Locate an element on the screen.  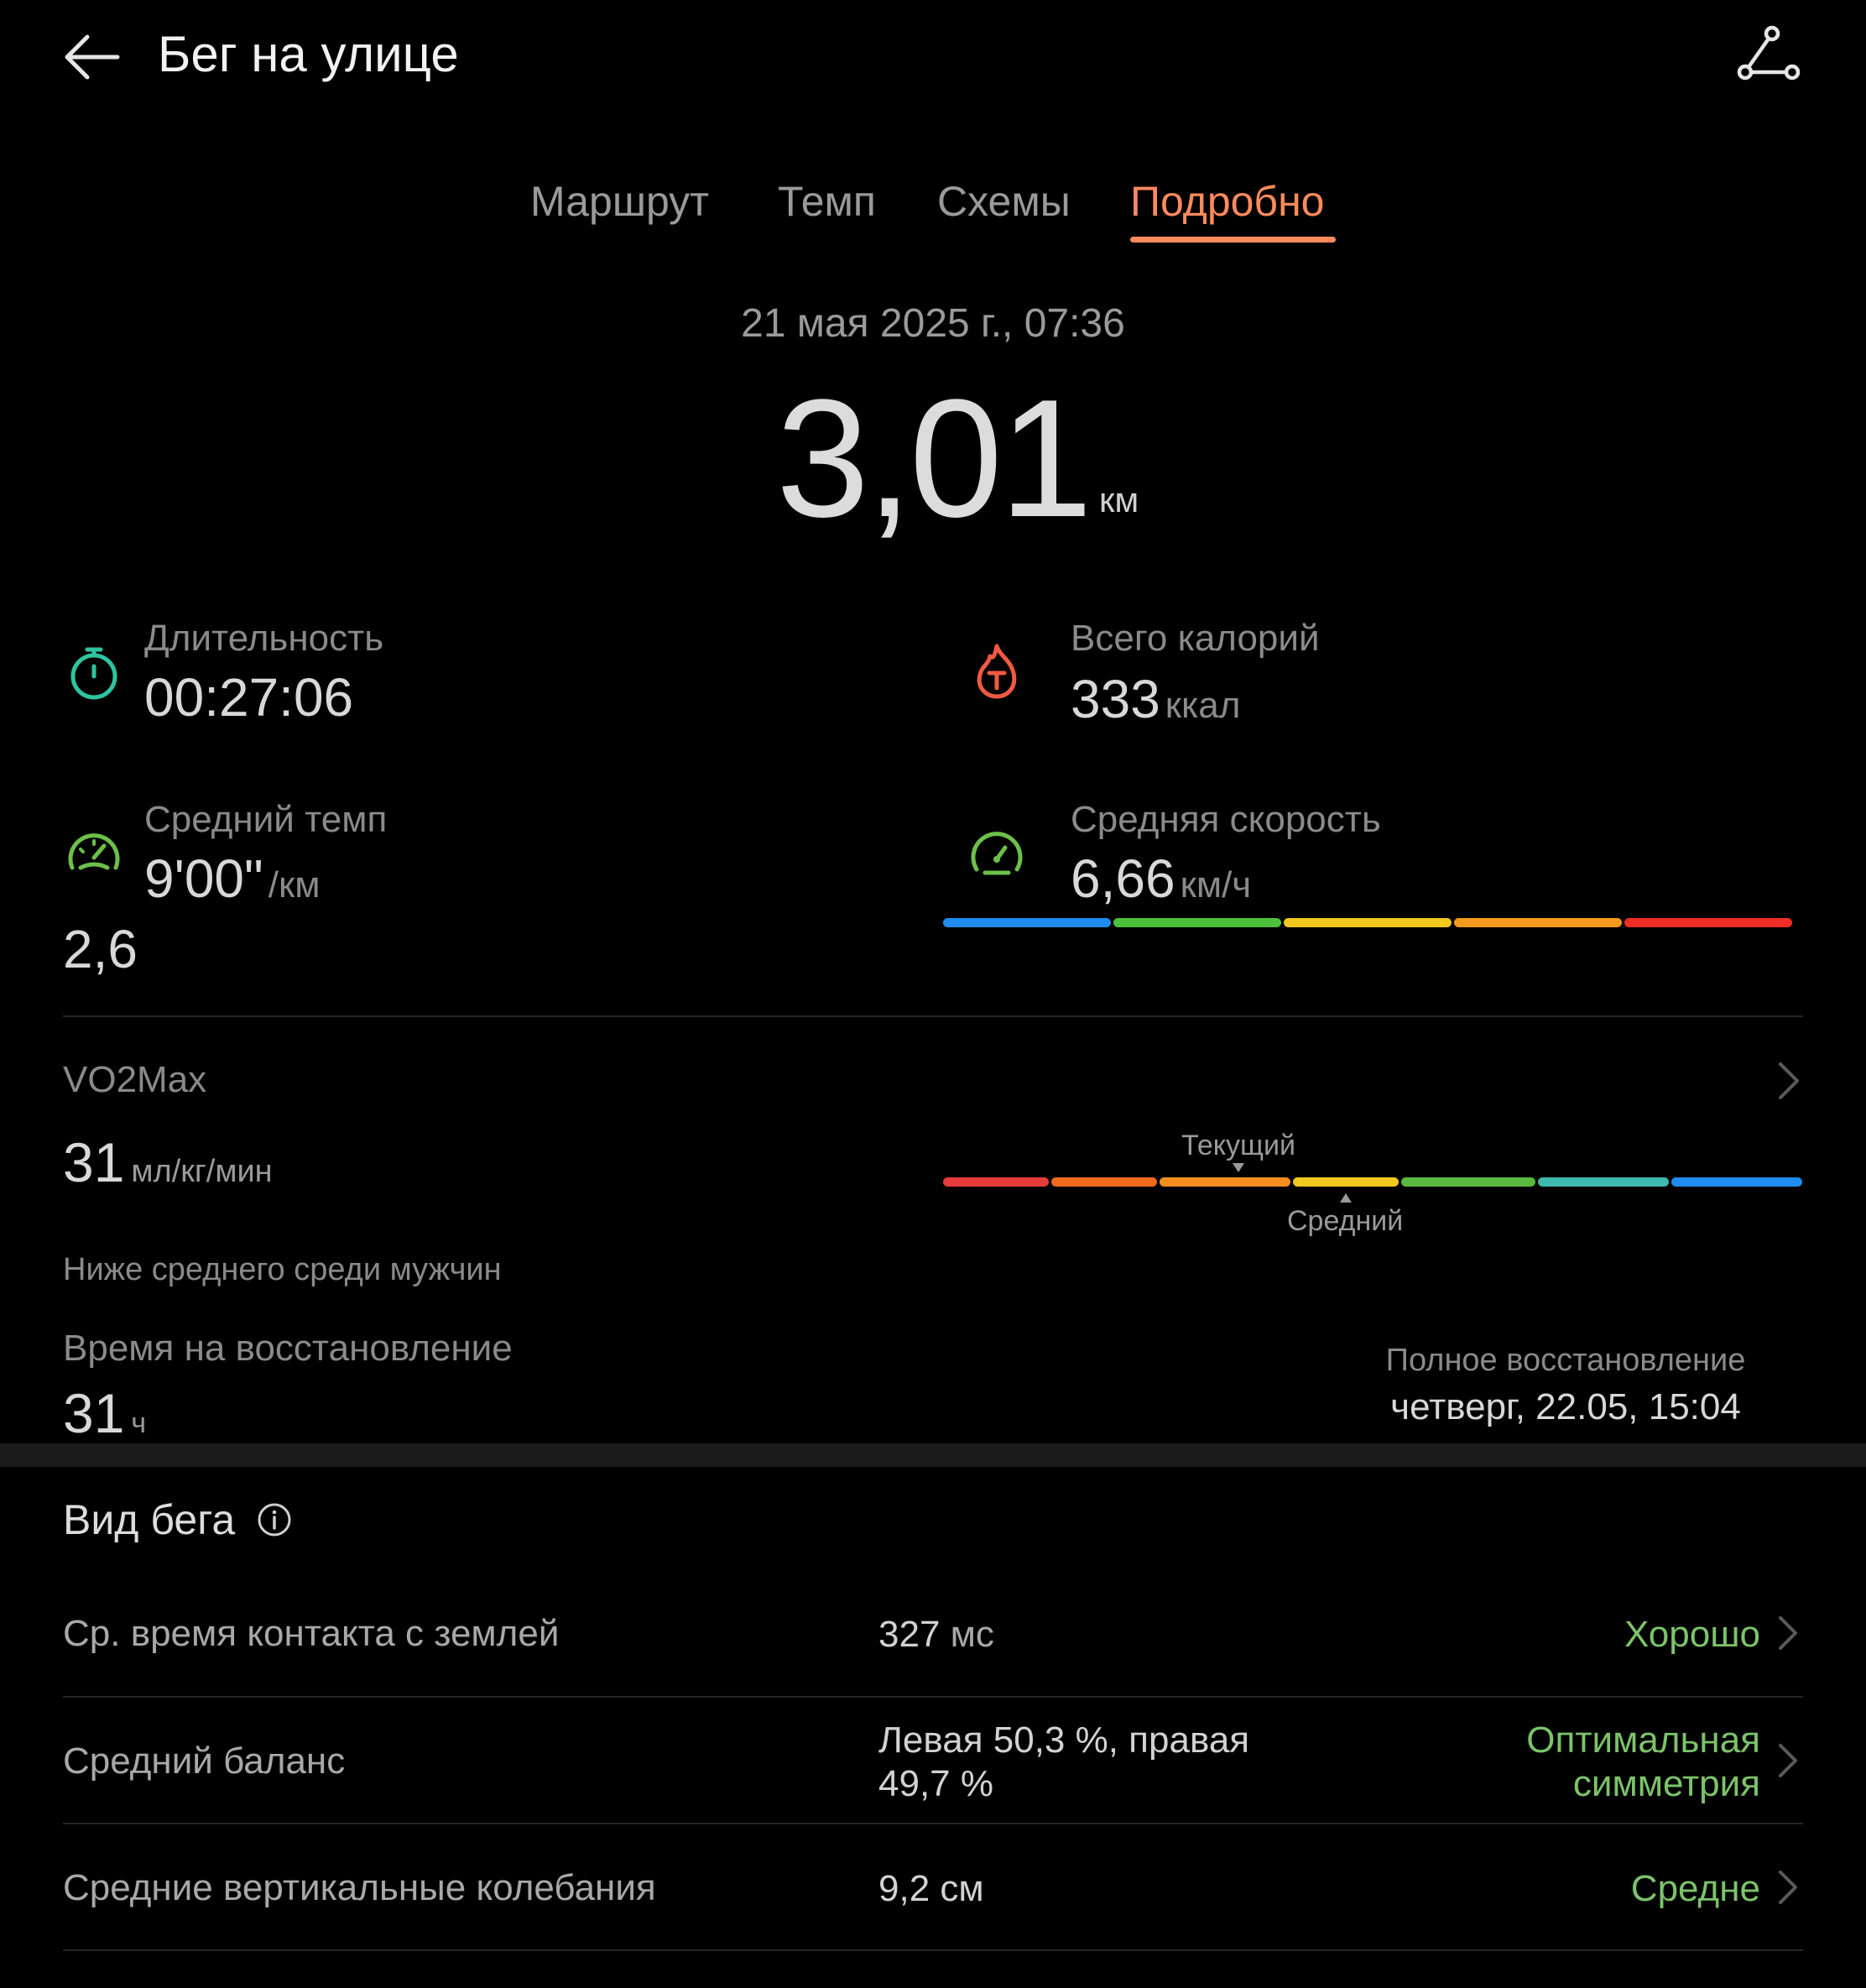
avg-pace-label: Средний темп is located at coordinates (266, 819).